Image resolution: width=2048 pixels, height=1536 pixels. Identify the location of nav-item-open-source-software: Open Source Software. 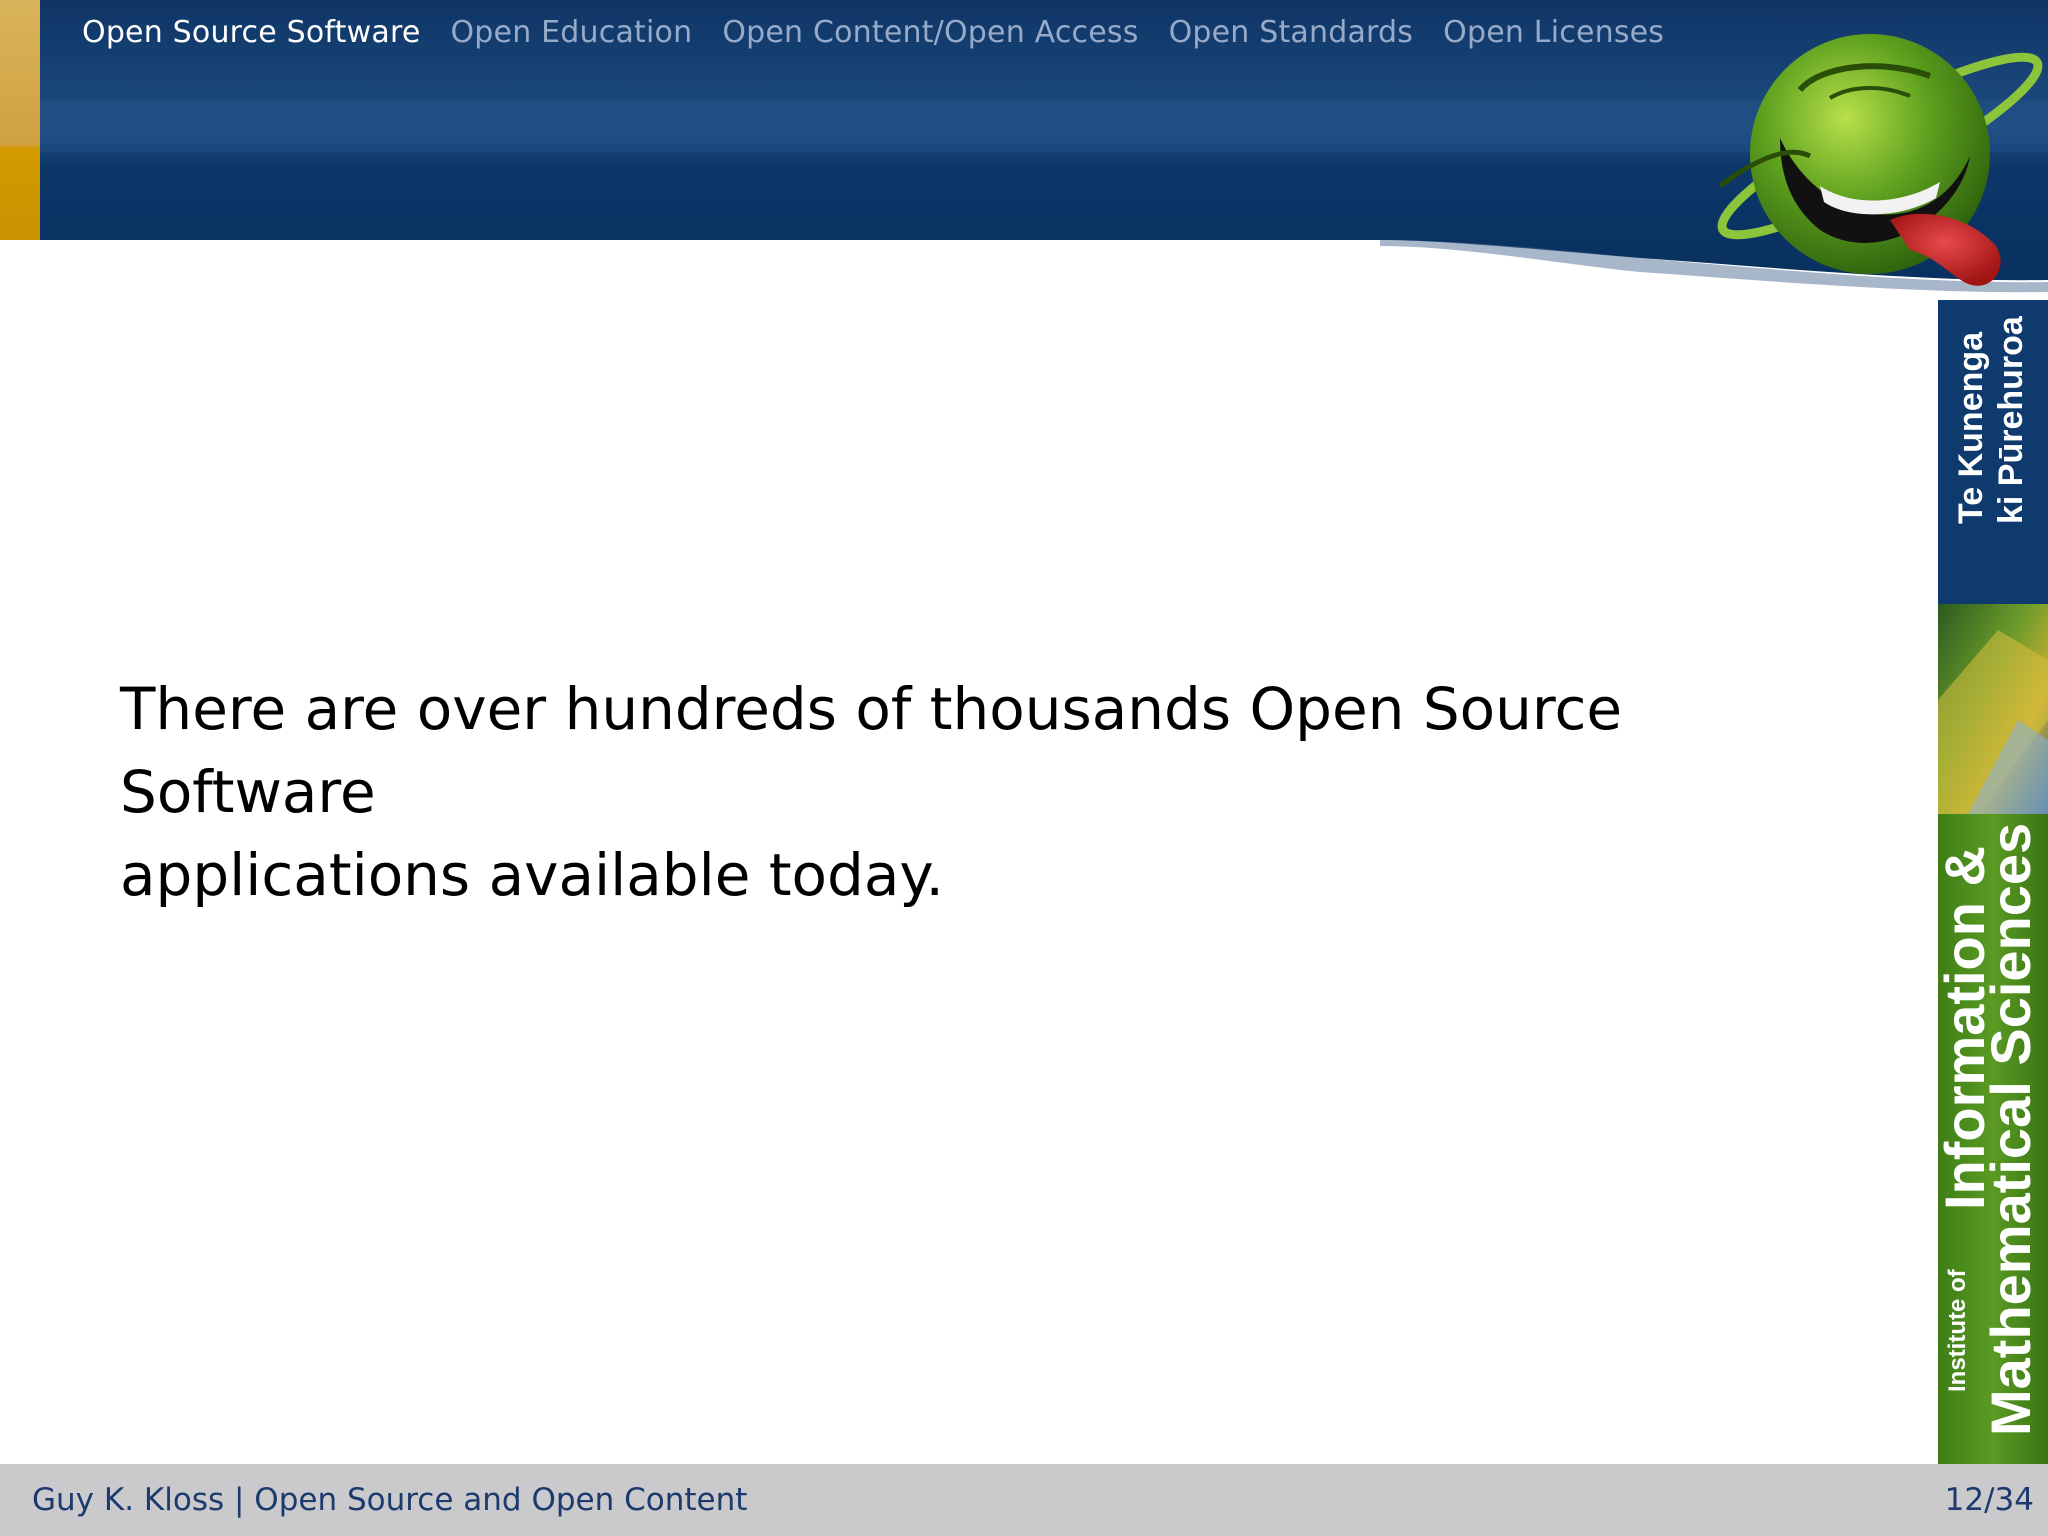
(251, 32).